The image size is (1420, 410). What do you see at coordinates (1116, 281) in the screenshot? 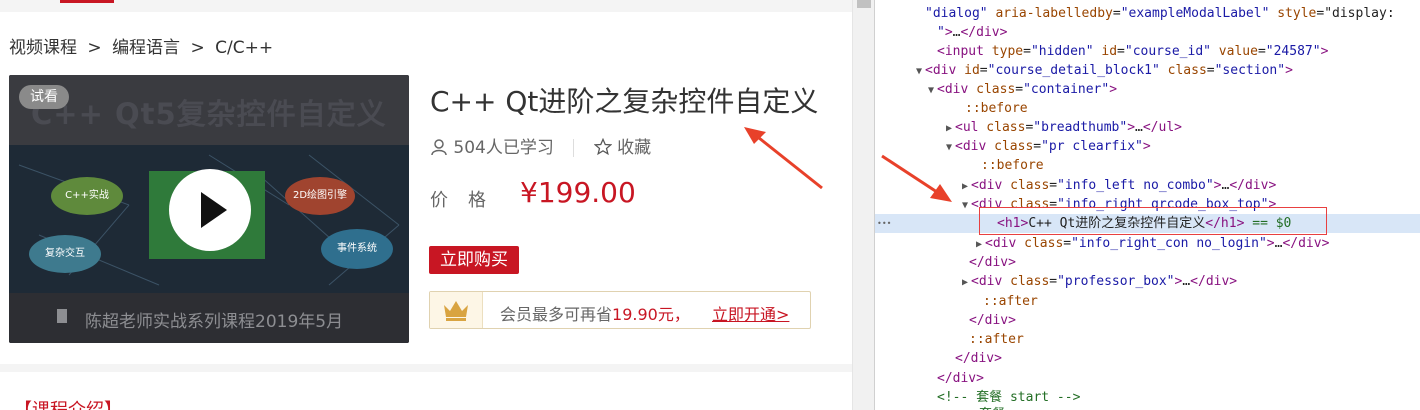
I see `code-token-val: "professor_box"` at bounding box center [1116, 281].